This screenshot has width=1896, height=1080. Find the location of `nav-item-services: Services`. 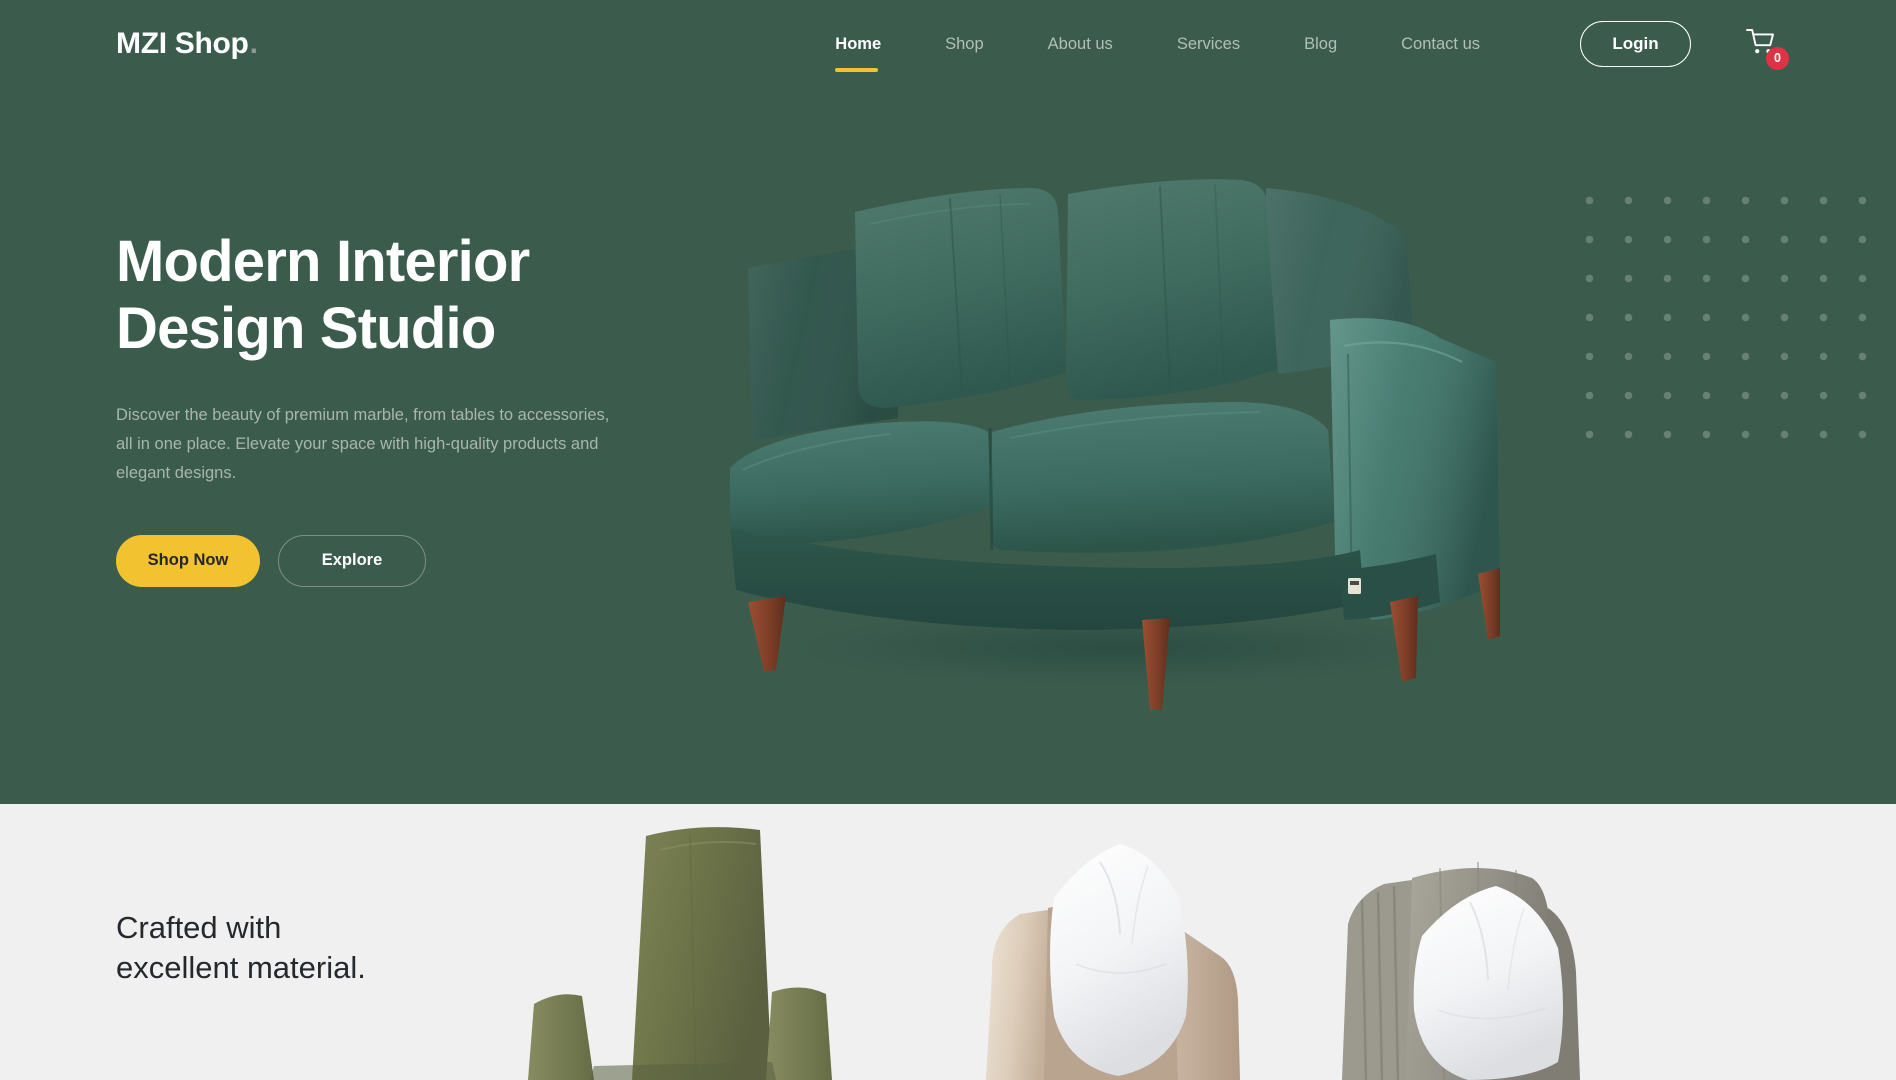

nav-item-services: Services is located at coordinates (1208, 44).